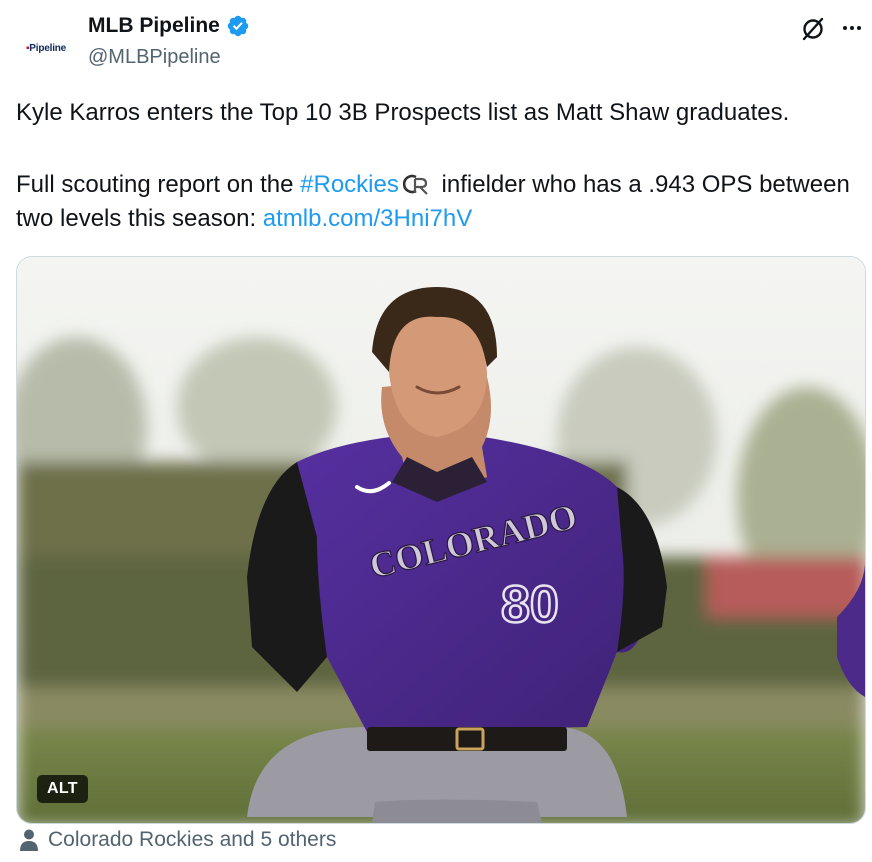  Describe the element at coordinates (29, 840) in the screenshot. I see `person-icon` at that location.